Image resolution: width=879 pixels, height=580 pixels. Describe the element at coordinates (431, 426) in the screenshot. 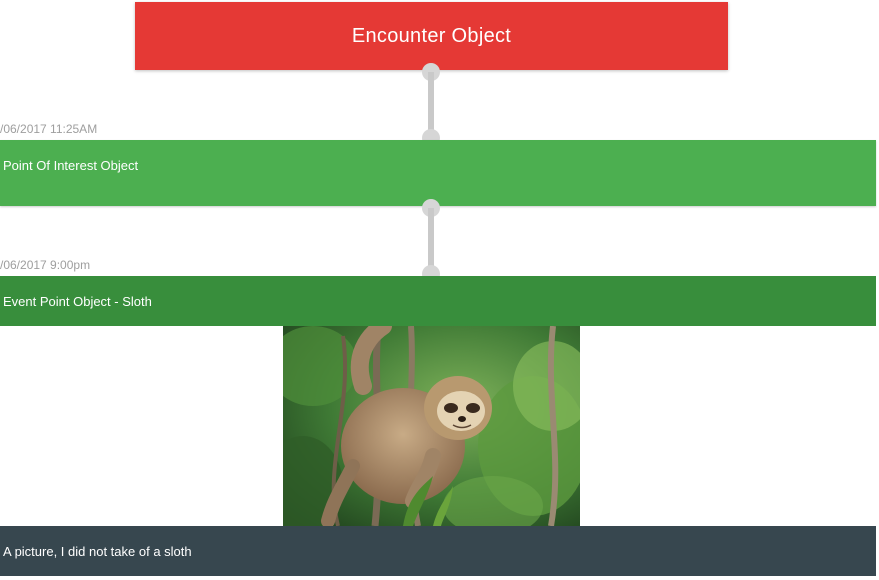

I see `sloth-photo` at that location.